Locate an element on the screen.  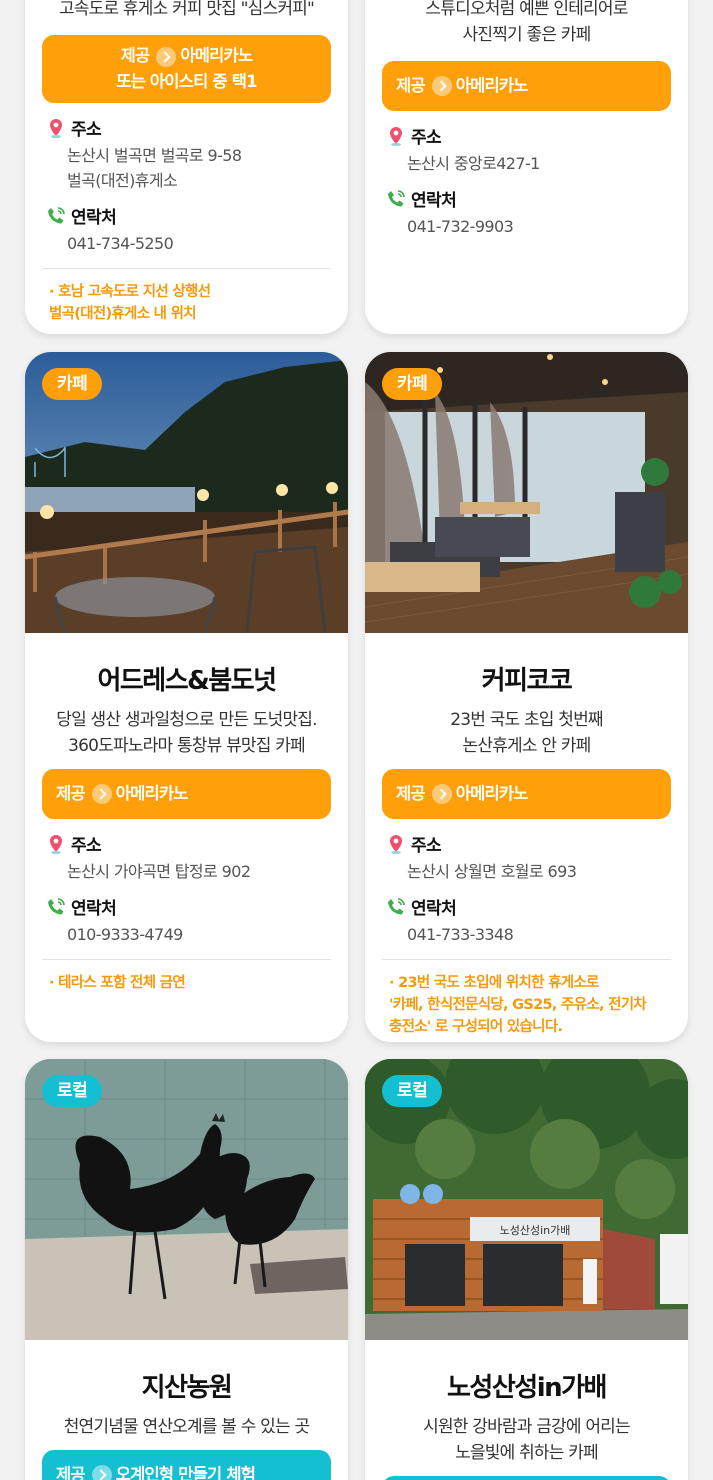
address-value: 논산시 중앙로427-1 is located at coordinates (473, 163).